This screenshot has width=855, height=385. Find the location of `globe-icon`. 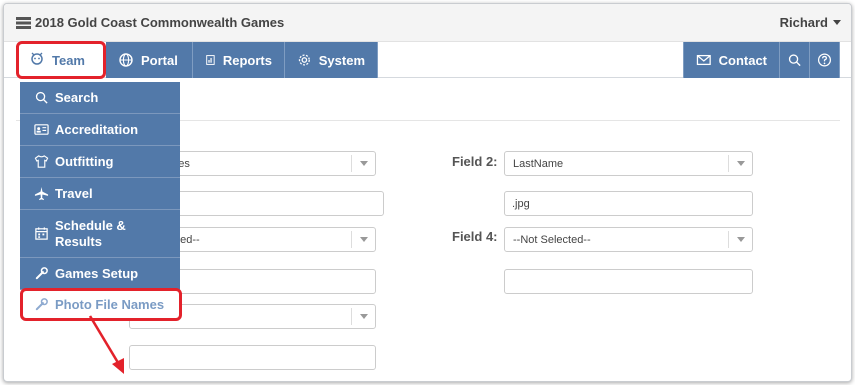

globe-icon is located at coordinates (126, 60).